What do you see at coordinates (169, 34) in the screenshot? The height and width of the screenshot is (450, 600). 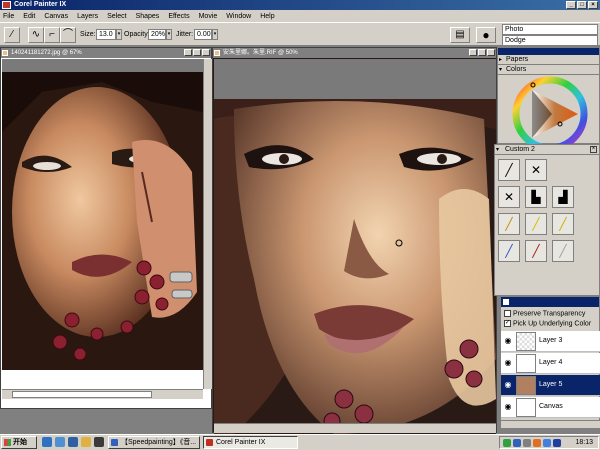 I see `opacity-spinner: ▾` at bounding box center [169, 34].